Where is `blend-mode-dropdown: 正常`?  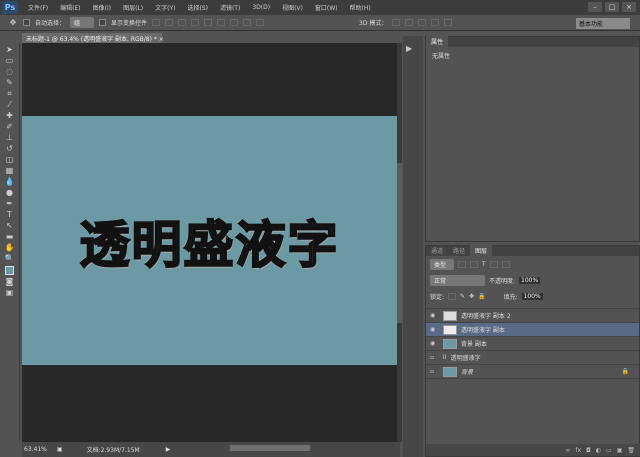 blend-mode-dropdown: 正常 is located at coordinates (457, 280).